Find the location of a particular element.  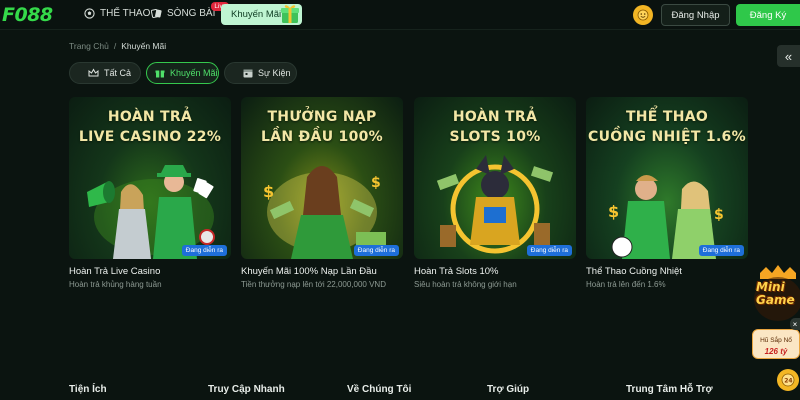

nav-sports-label: THỂ THAO is located at coordinates (125, 13).